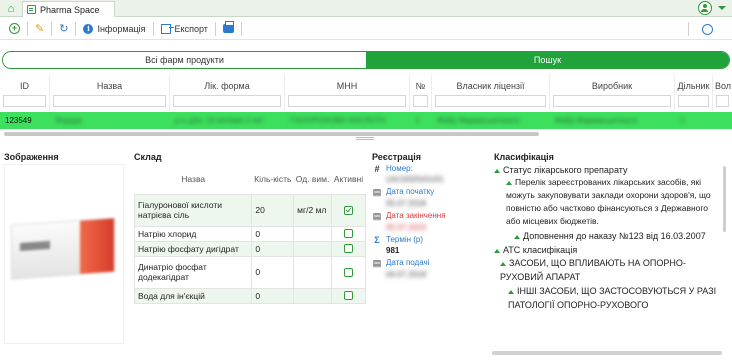 The image size is (732, 360). I want to click on chevron-down-icon, so click(722, 8).